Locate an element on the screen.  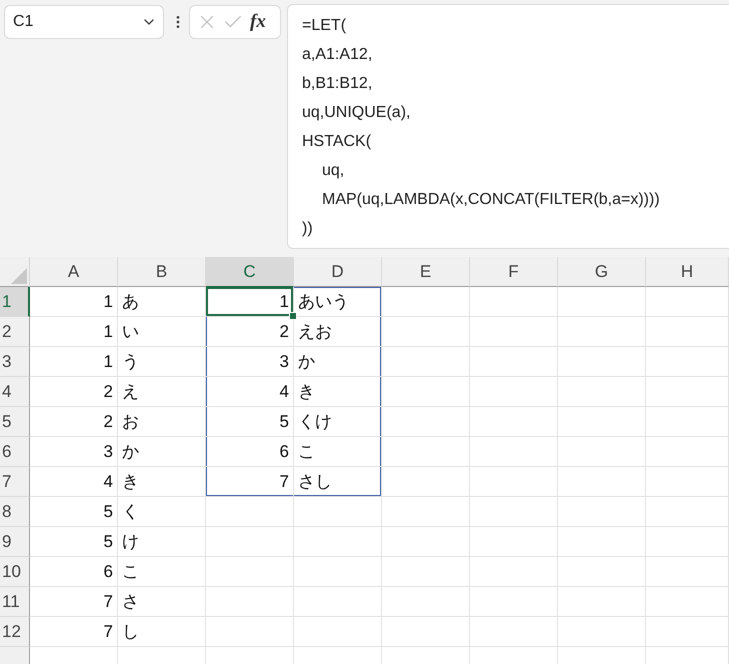
column-header: D is located at coordinates (338, 272).